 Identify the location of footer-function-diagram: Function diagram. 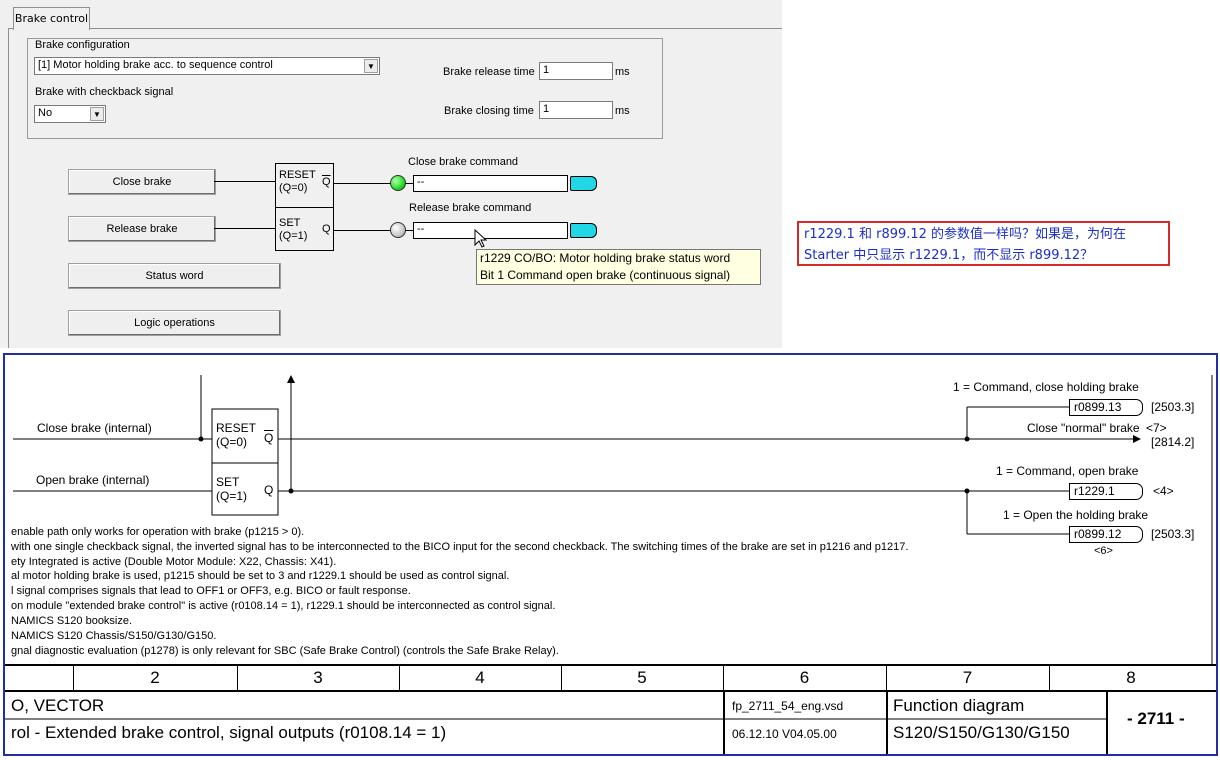
(959, 705).